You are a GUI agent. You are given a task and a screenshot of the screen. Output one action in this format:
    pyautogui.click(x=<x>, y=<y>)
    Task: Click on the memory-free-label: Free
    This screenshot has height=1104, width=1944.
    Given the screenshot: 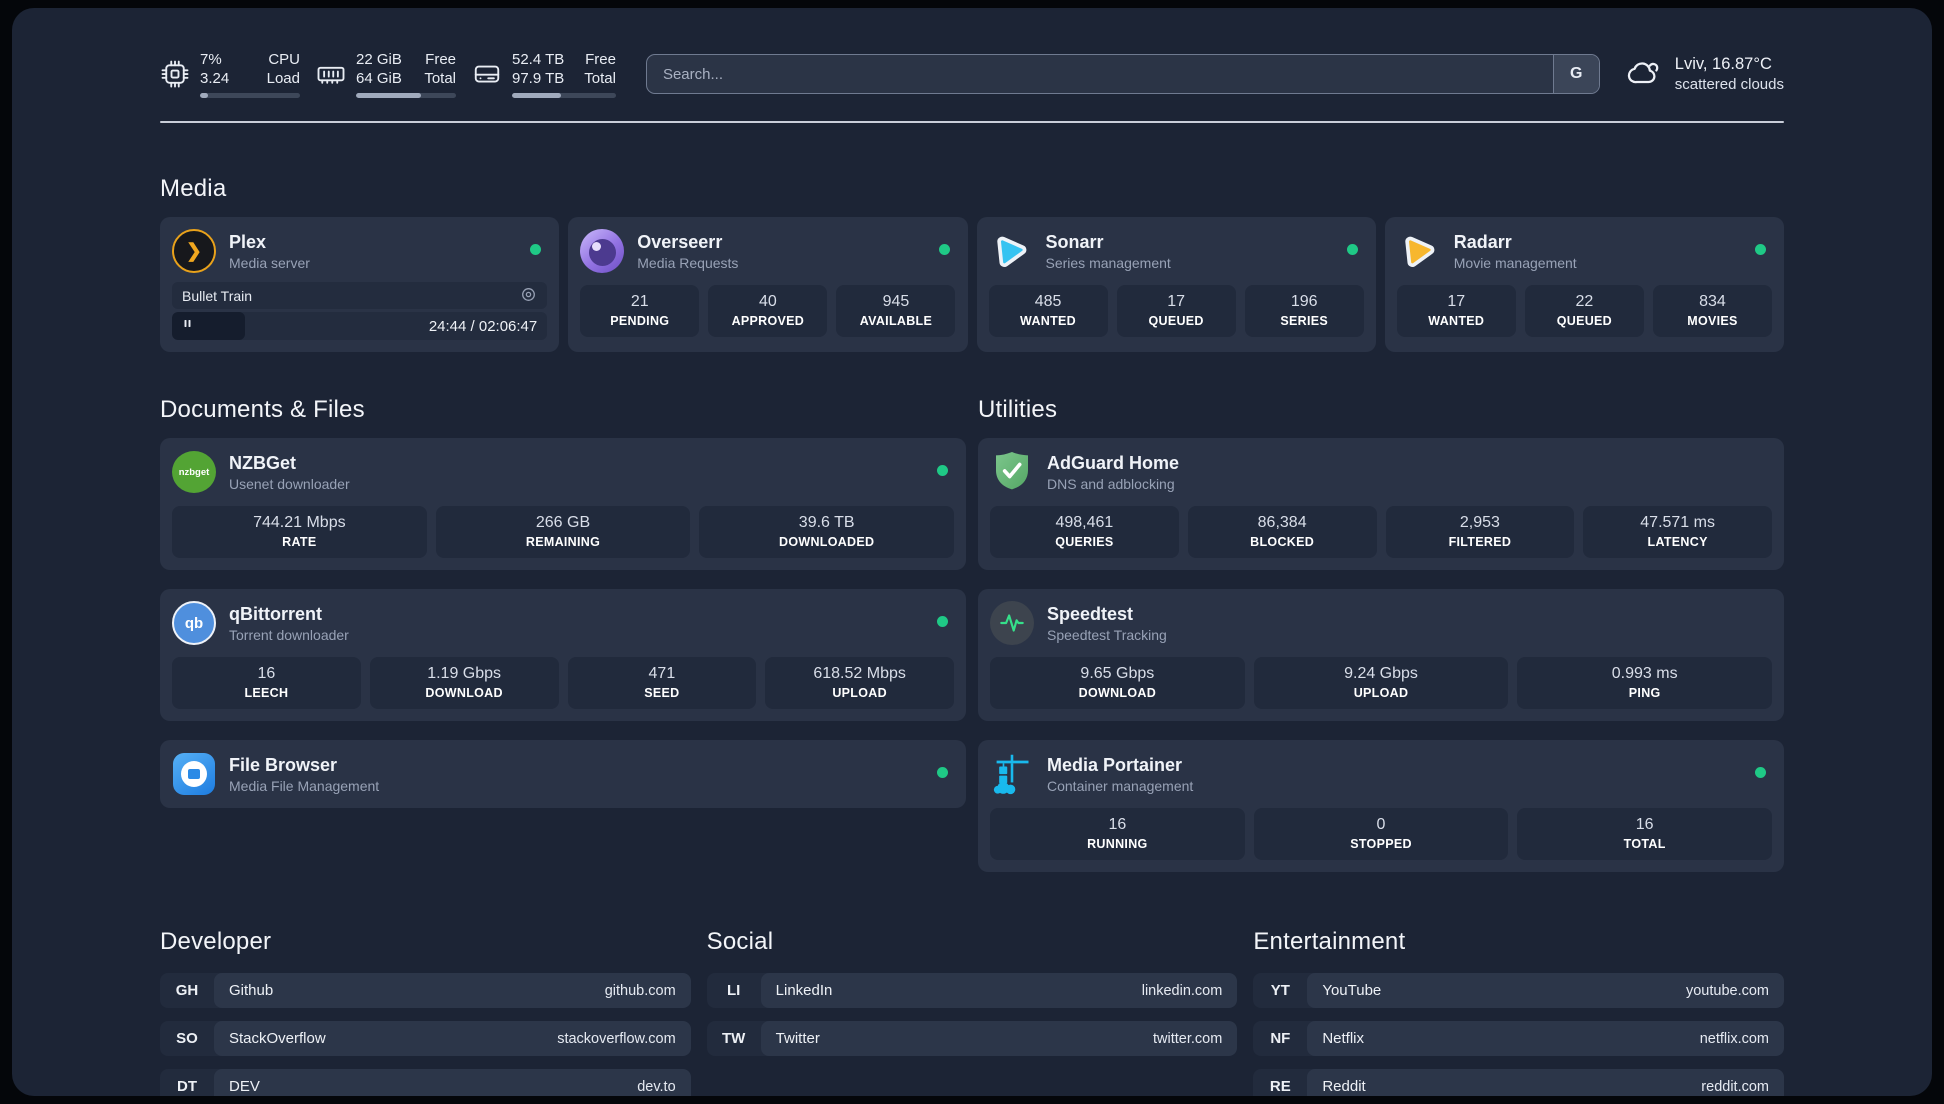 What is the action you would take?
    pyautogui.click(x=440, y=59)
    